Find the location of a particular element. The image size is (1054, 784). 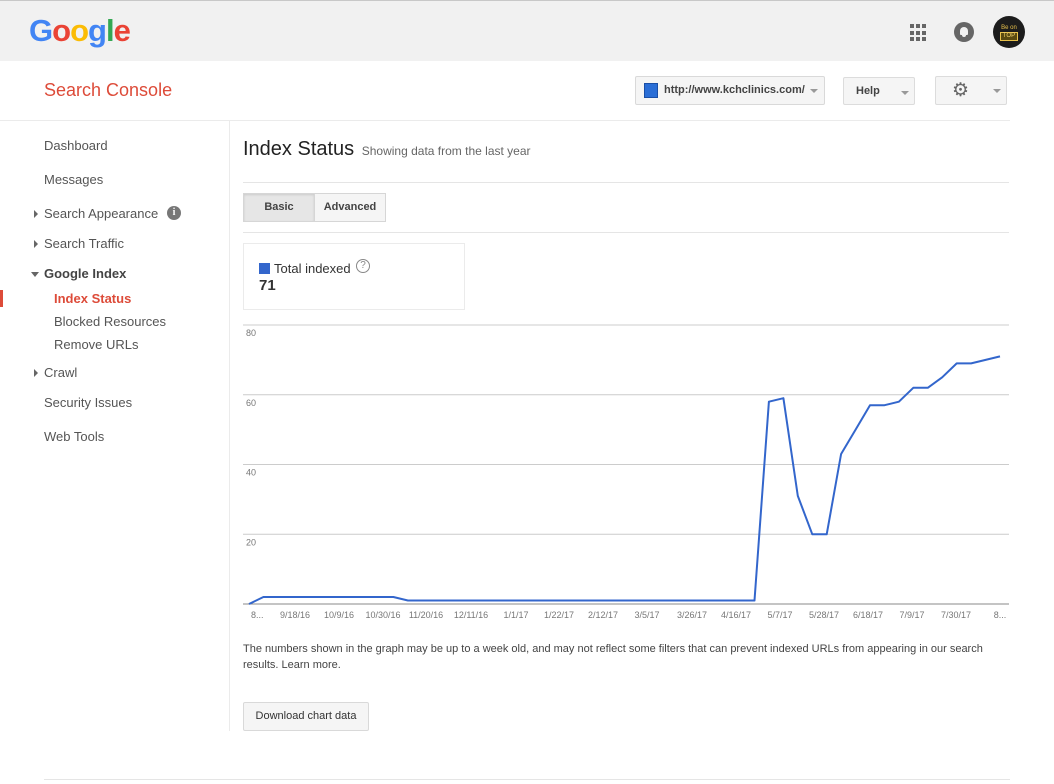

x-tick-label: 1/22/17 is located at coordinates (559, 615).